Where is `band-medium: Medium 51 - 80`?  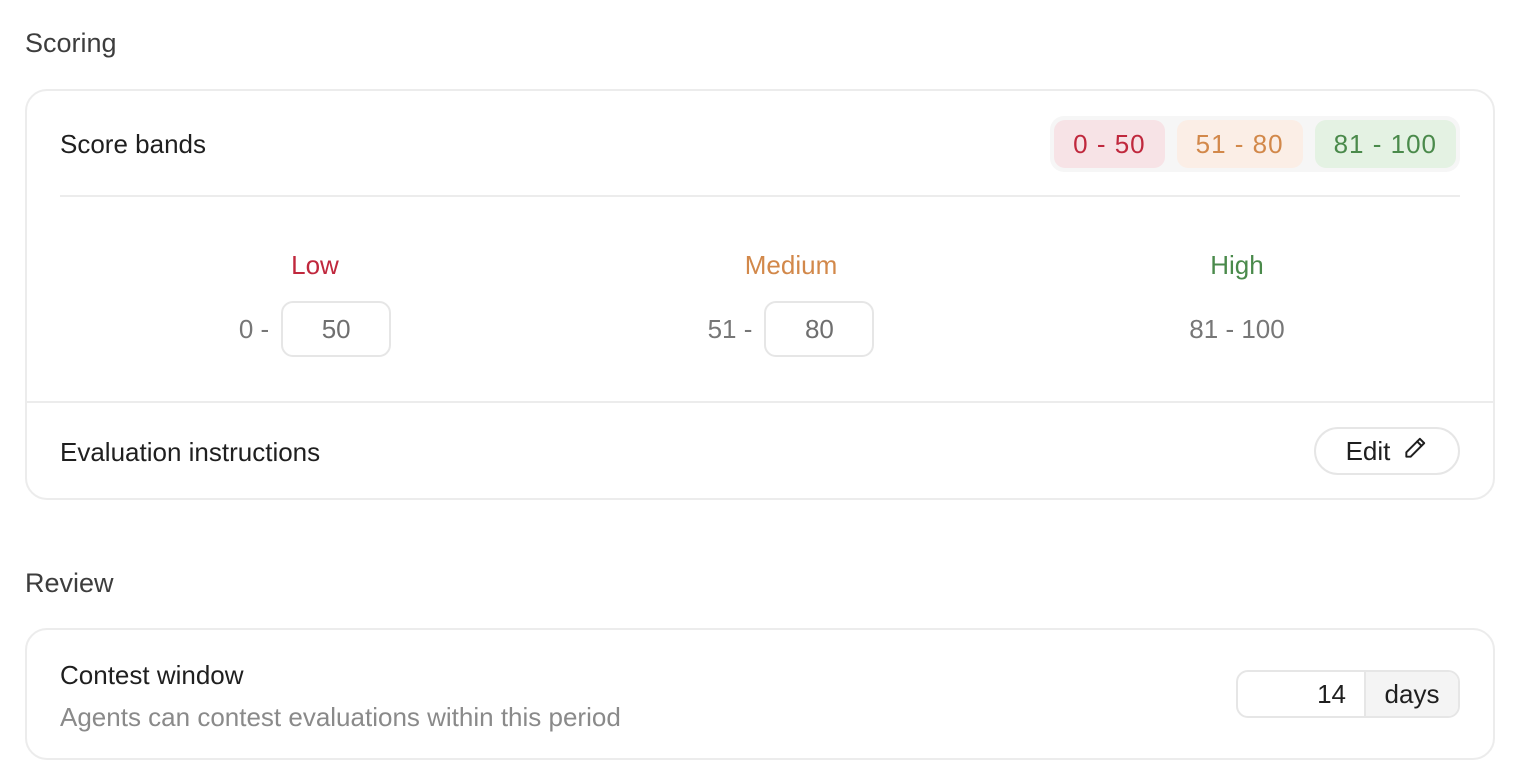
band-medium: Medium 51 - 80 is located at coordinates (791, 303).